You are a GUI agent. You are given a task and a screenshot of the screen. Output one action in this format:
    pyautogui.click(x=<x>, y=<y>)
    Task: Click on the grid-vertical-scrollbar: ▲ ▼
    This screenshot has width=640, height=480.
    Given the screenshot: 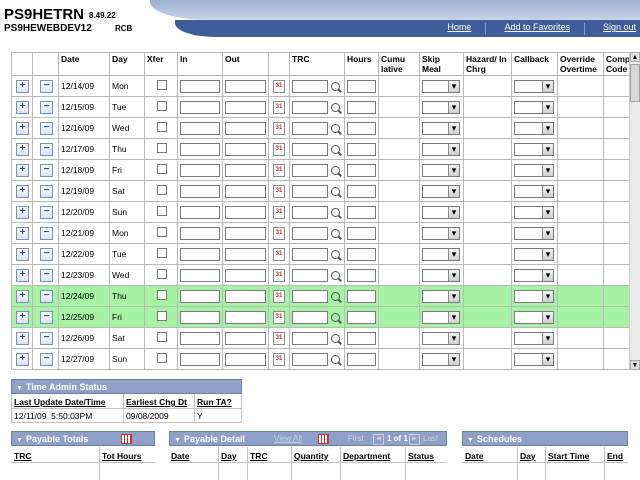 What is the action you would take?
    pyautogui.click(x=634, y=211)
    